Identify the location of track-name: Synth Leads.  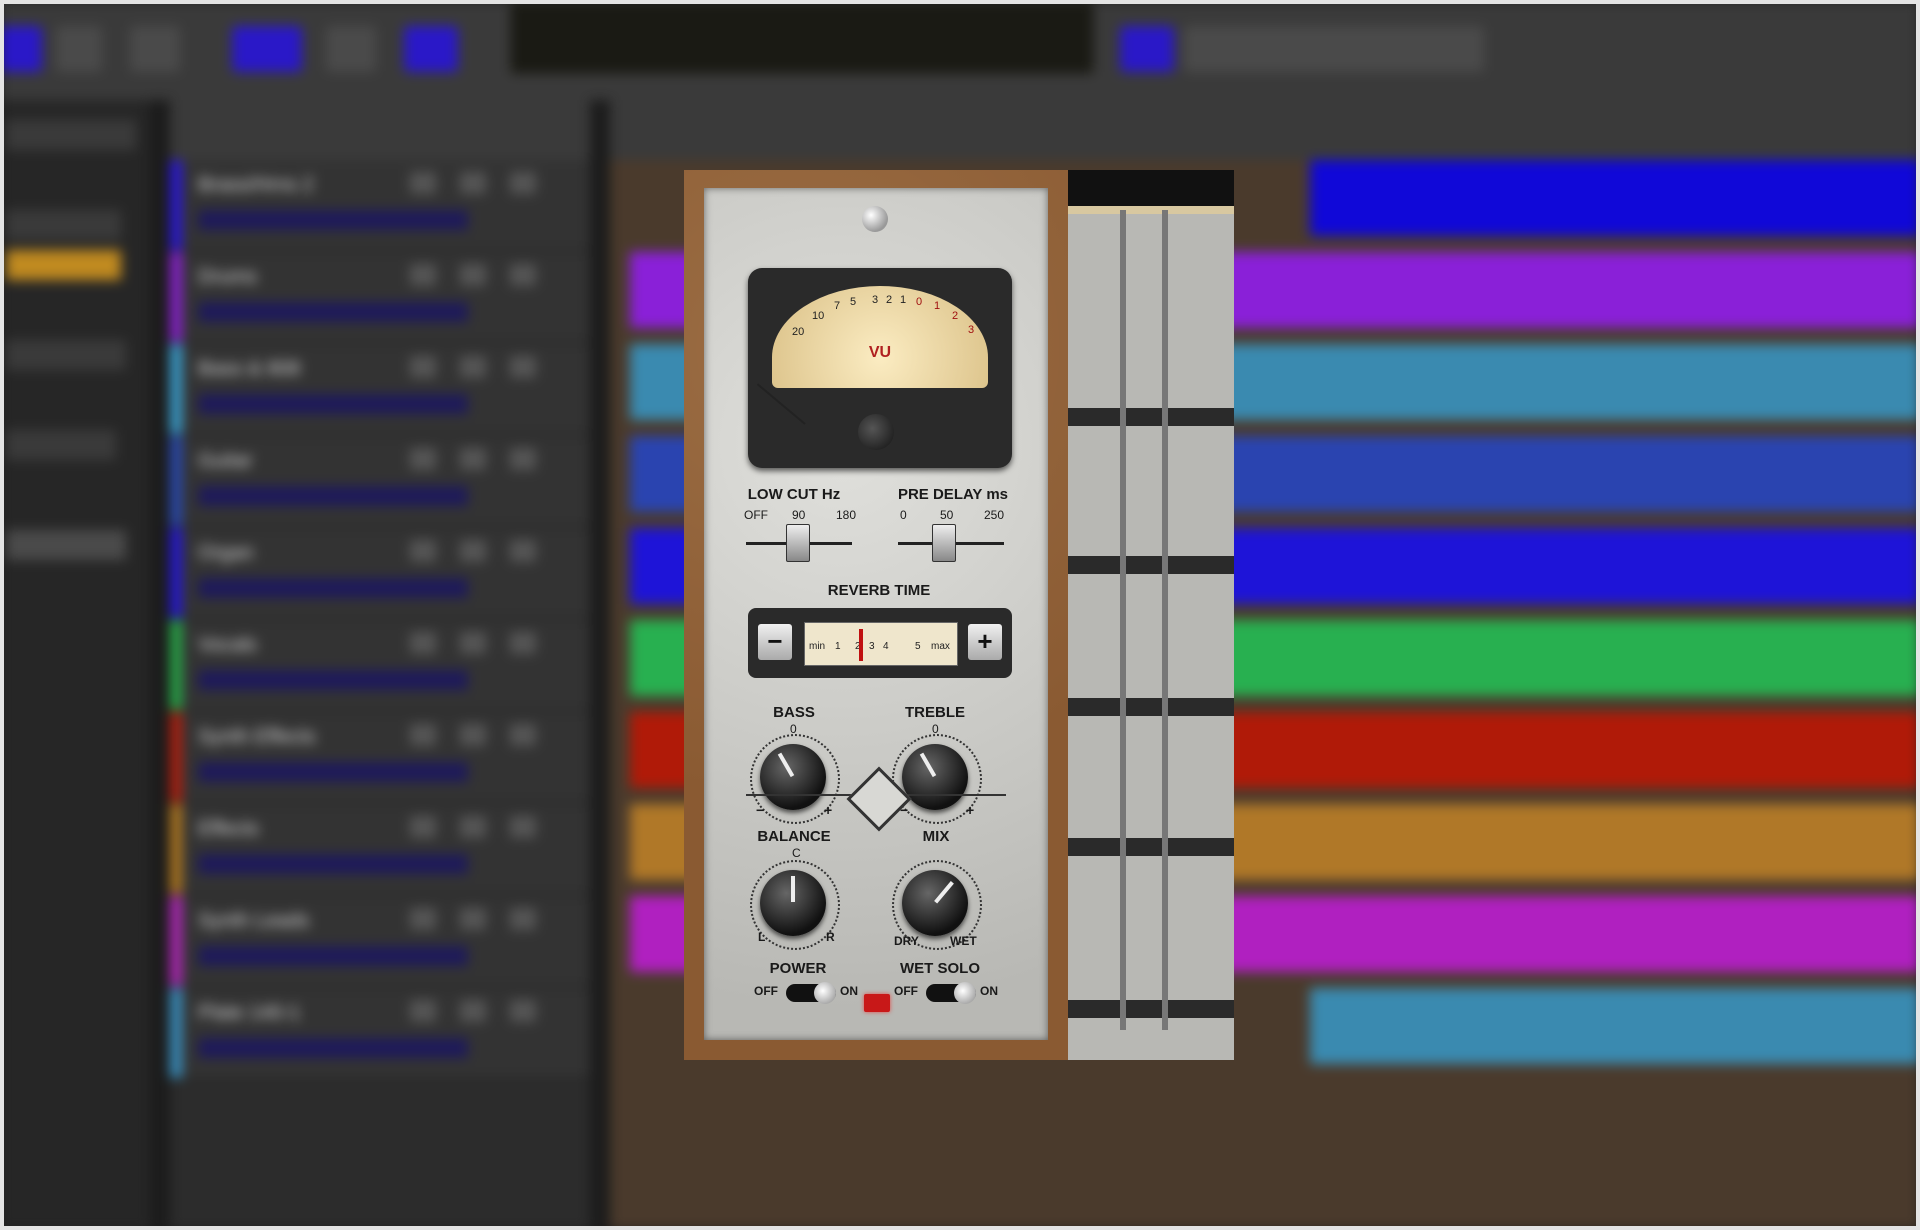
(254, 921).